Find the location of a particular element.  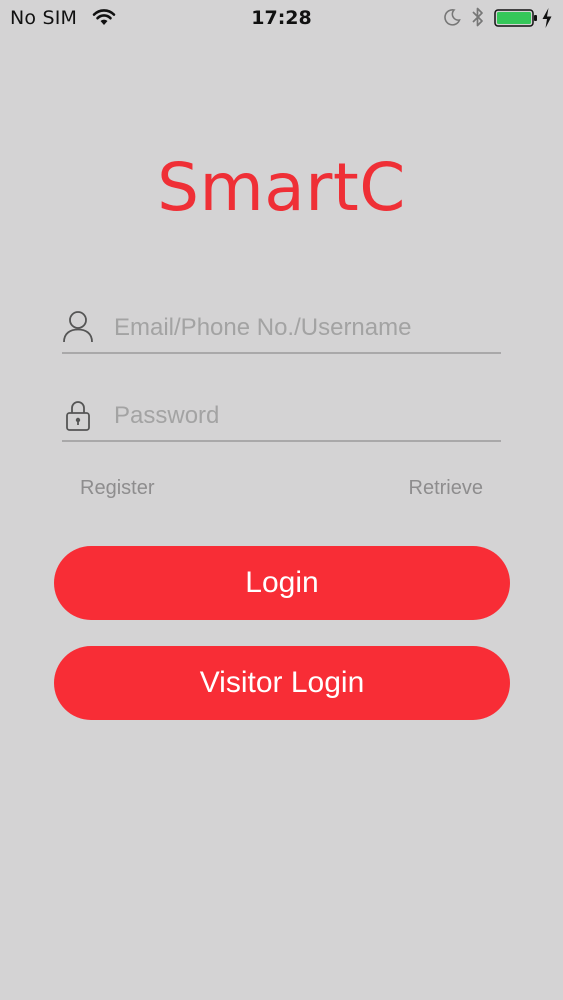

moon-icon is located at coordinates (452, 17).